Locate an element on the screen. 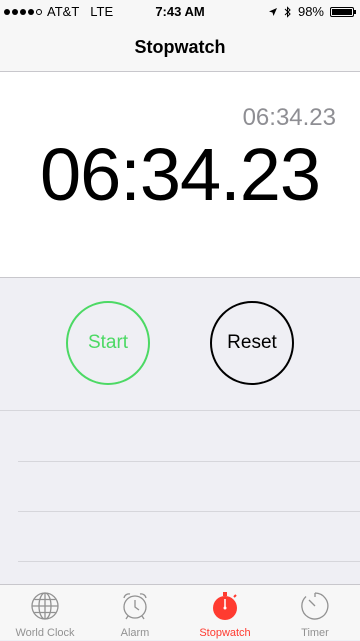 The image size is (360, 641). tab-timer: Timer is located at coordinates (315, 613).